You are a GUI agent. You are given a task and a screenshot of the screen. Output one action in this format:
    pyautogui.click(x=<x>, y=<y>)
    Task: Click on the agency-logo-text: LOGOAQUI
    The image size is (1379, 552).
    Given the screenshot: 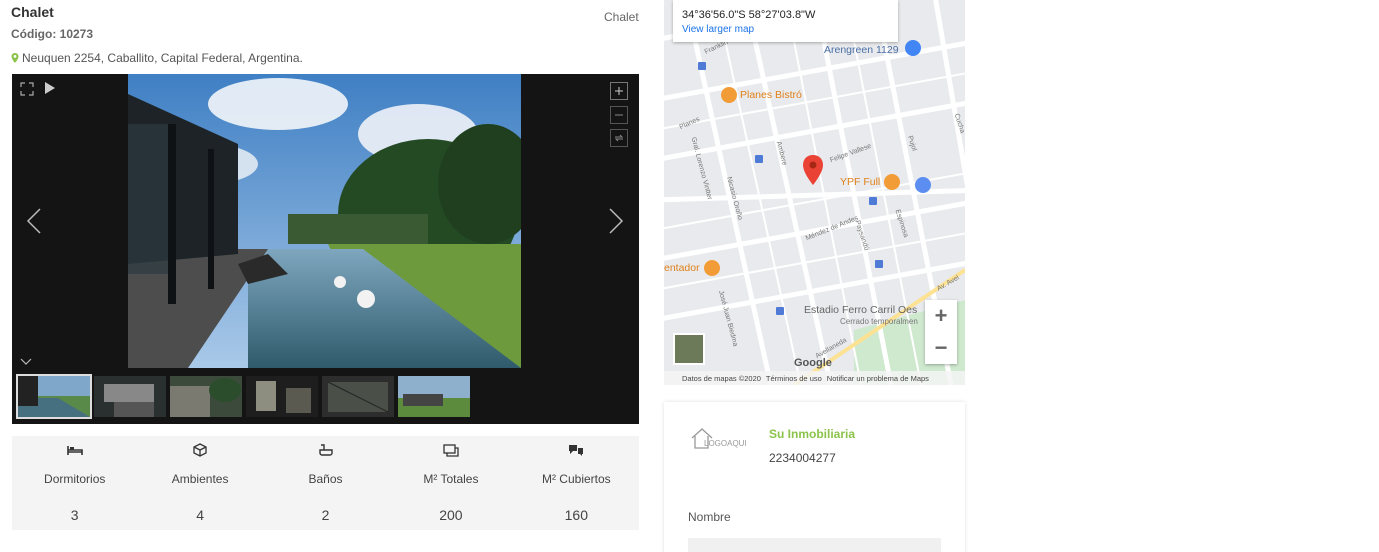 What is the action you would take?
    pyautogui.click(x=725, y=443)
    